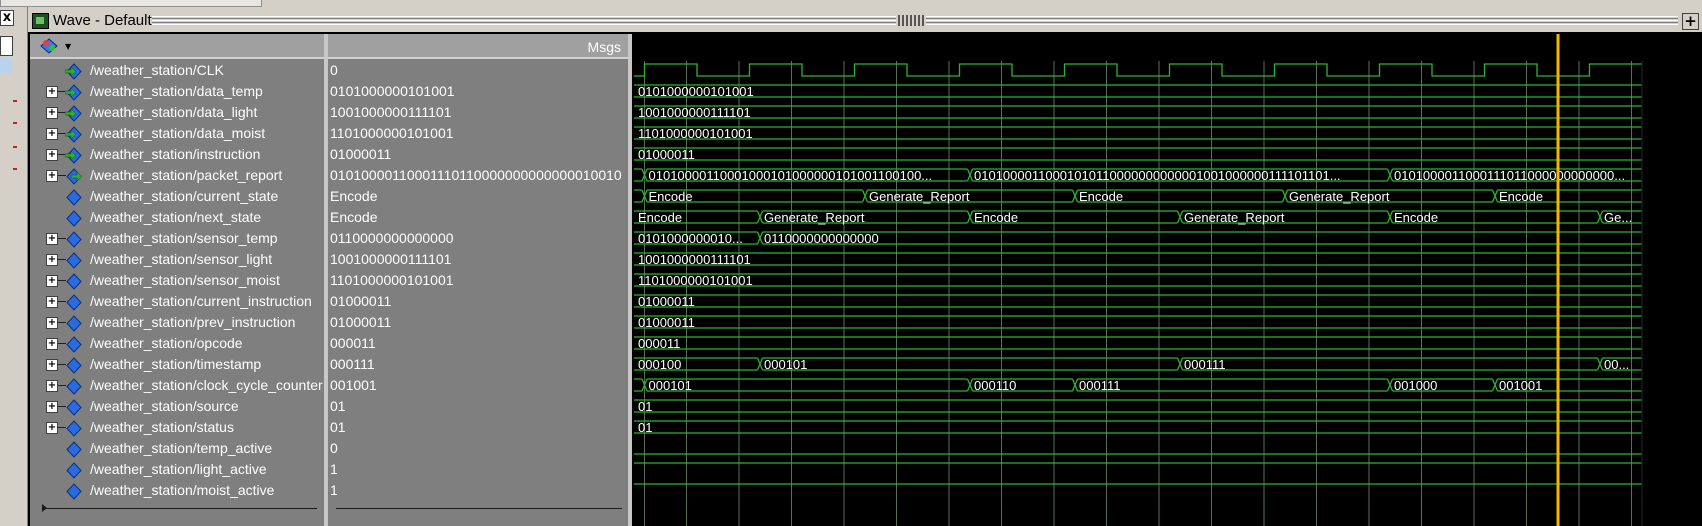  What do you see at coordinates (1339, 196) in the screenshot?
I see `bus-value-label: Generate_Report` at bounding box center [1339, 196].